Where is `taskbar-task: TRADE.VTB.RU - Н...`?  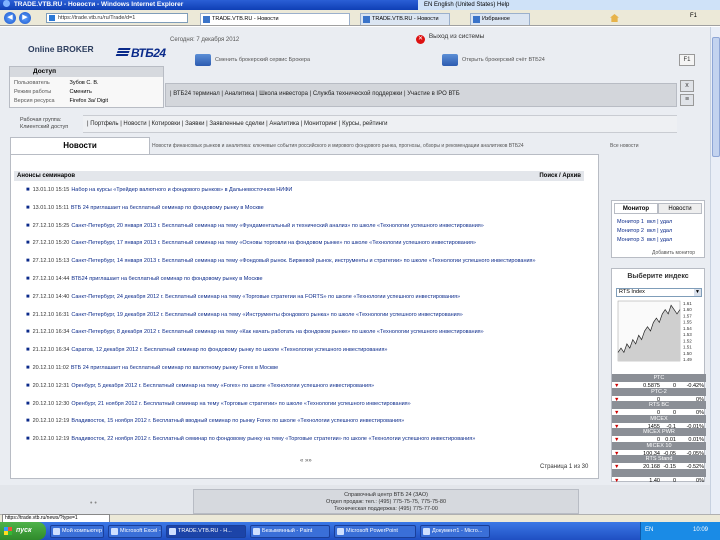
taskbar-task: TRADE.VTB.RU - Н... is located at coordinates (206, 531).